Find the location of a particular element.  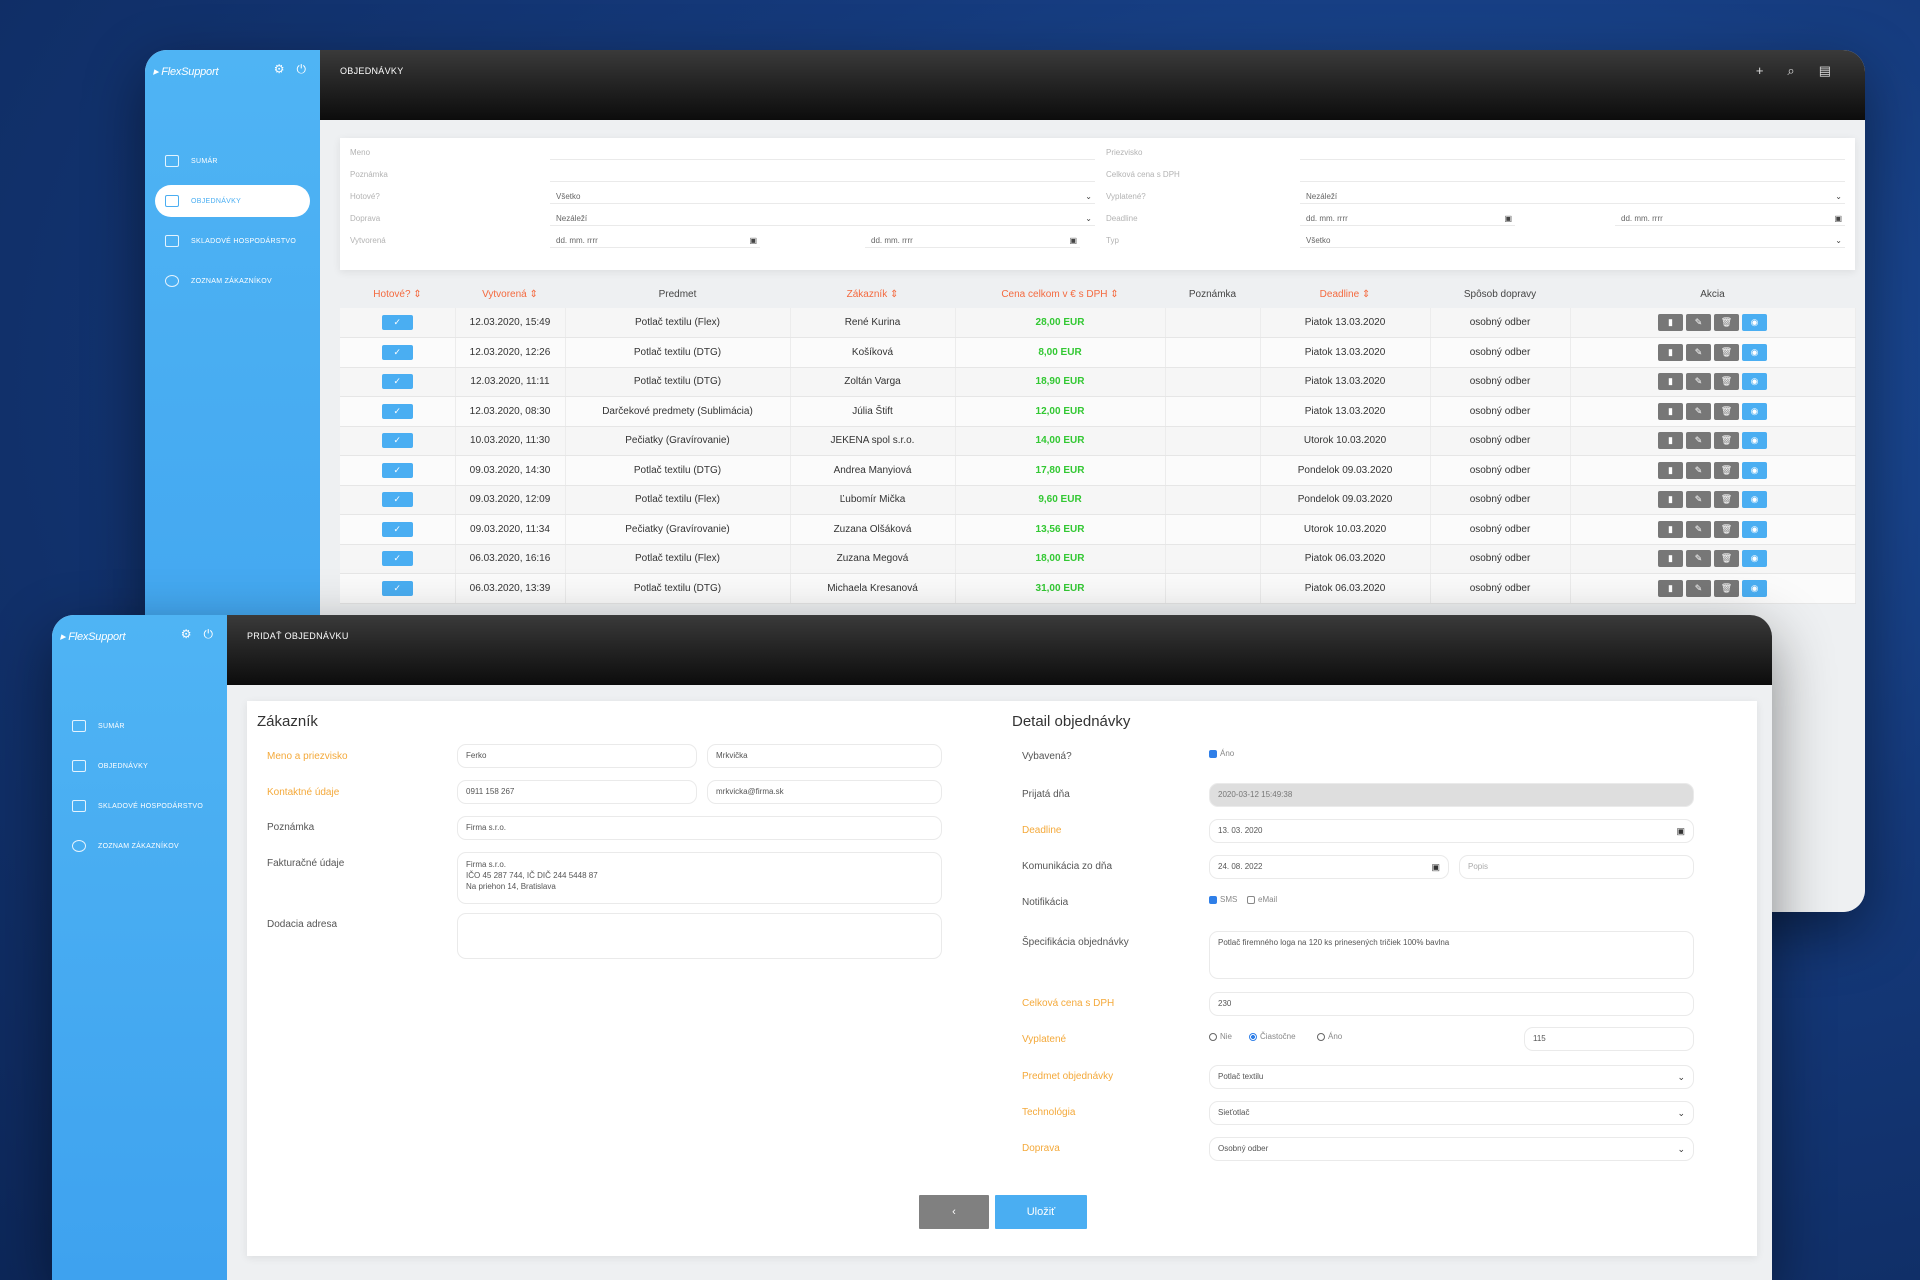

deadline-to: dd. mm. rrrr ▣ is located at coordinates (1730, 219).